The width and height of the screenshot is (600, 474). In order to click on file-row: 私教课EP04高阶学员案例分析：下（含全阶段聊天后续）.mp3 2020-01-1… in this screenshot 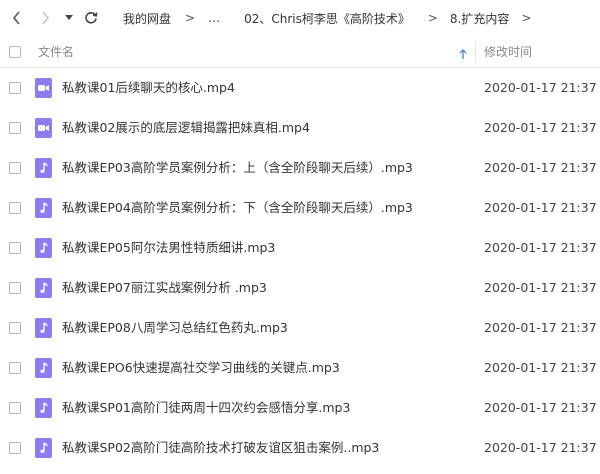, I will do `click(300, 208)`.